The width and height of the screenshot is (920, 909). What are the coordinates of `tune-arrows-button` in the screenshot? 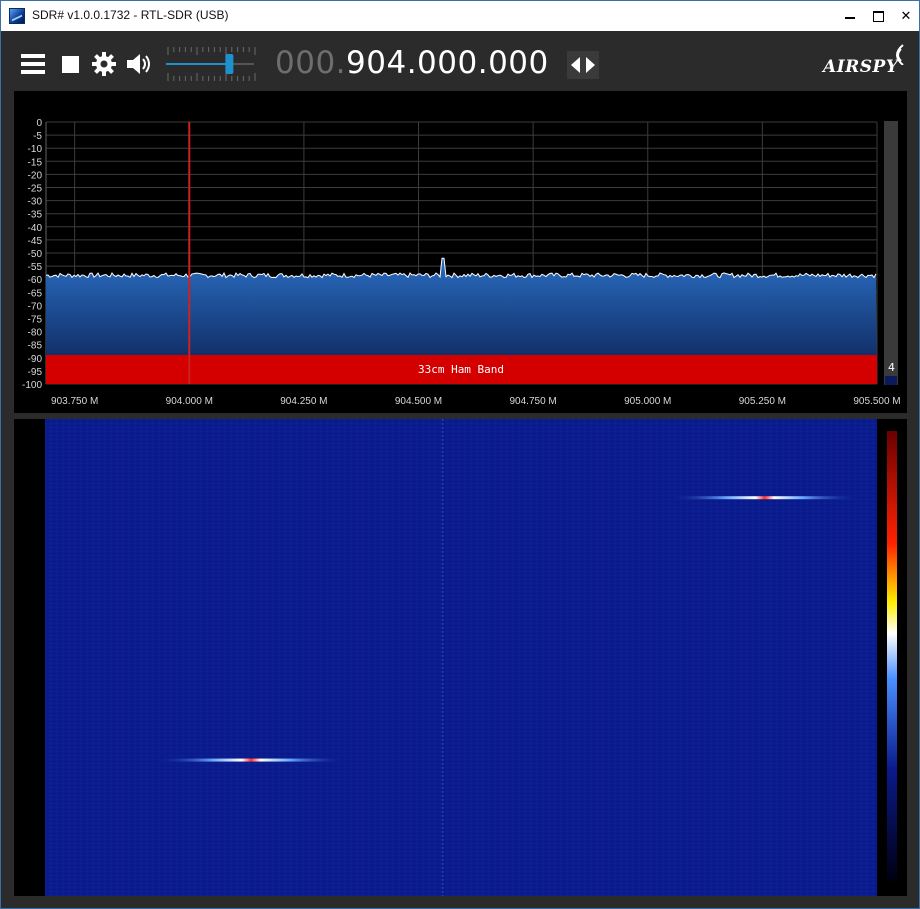 It's located at (583, 65).